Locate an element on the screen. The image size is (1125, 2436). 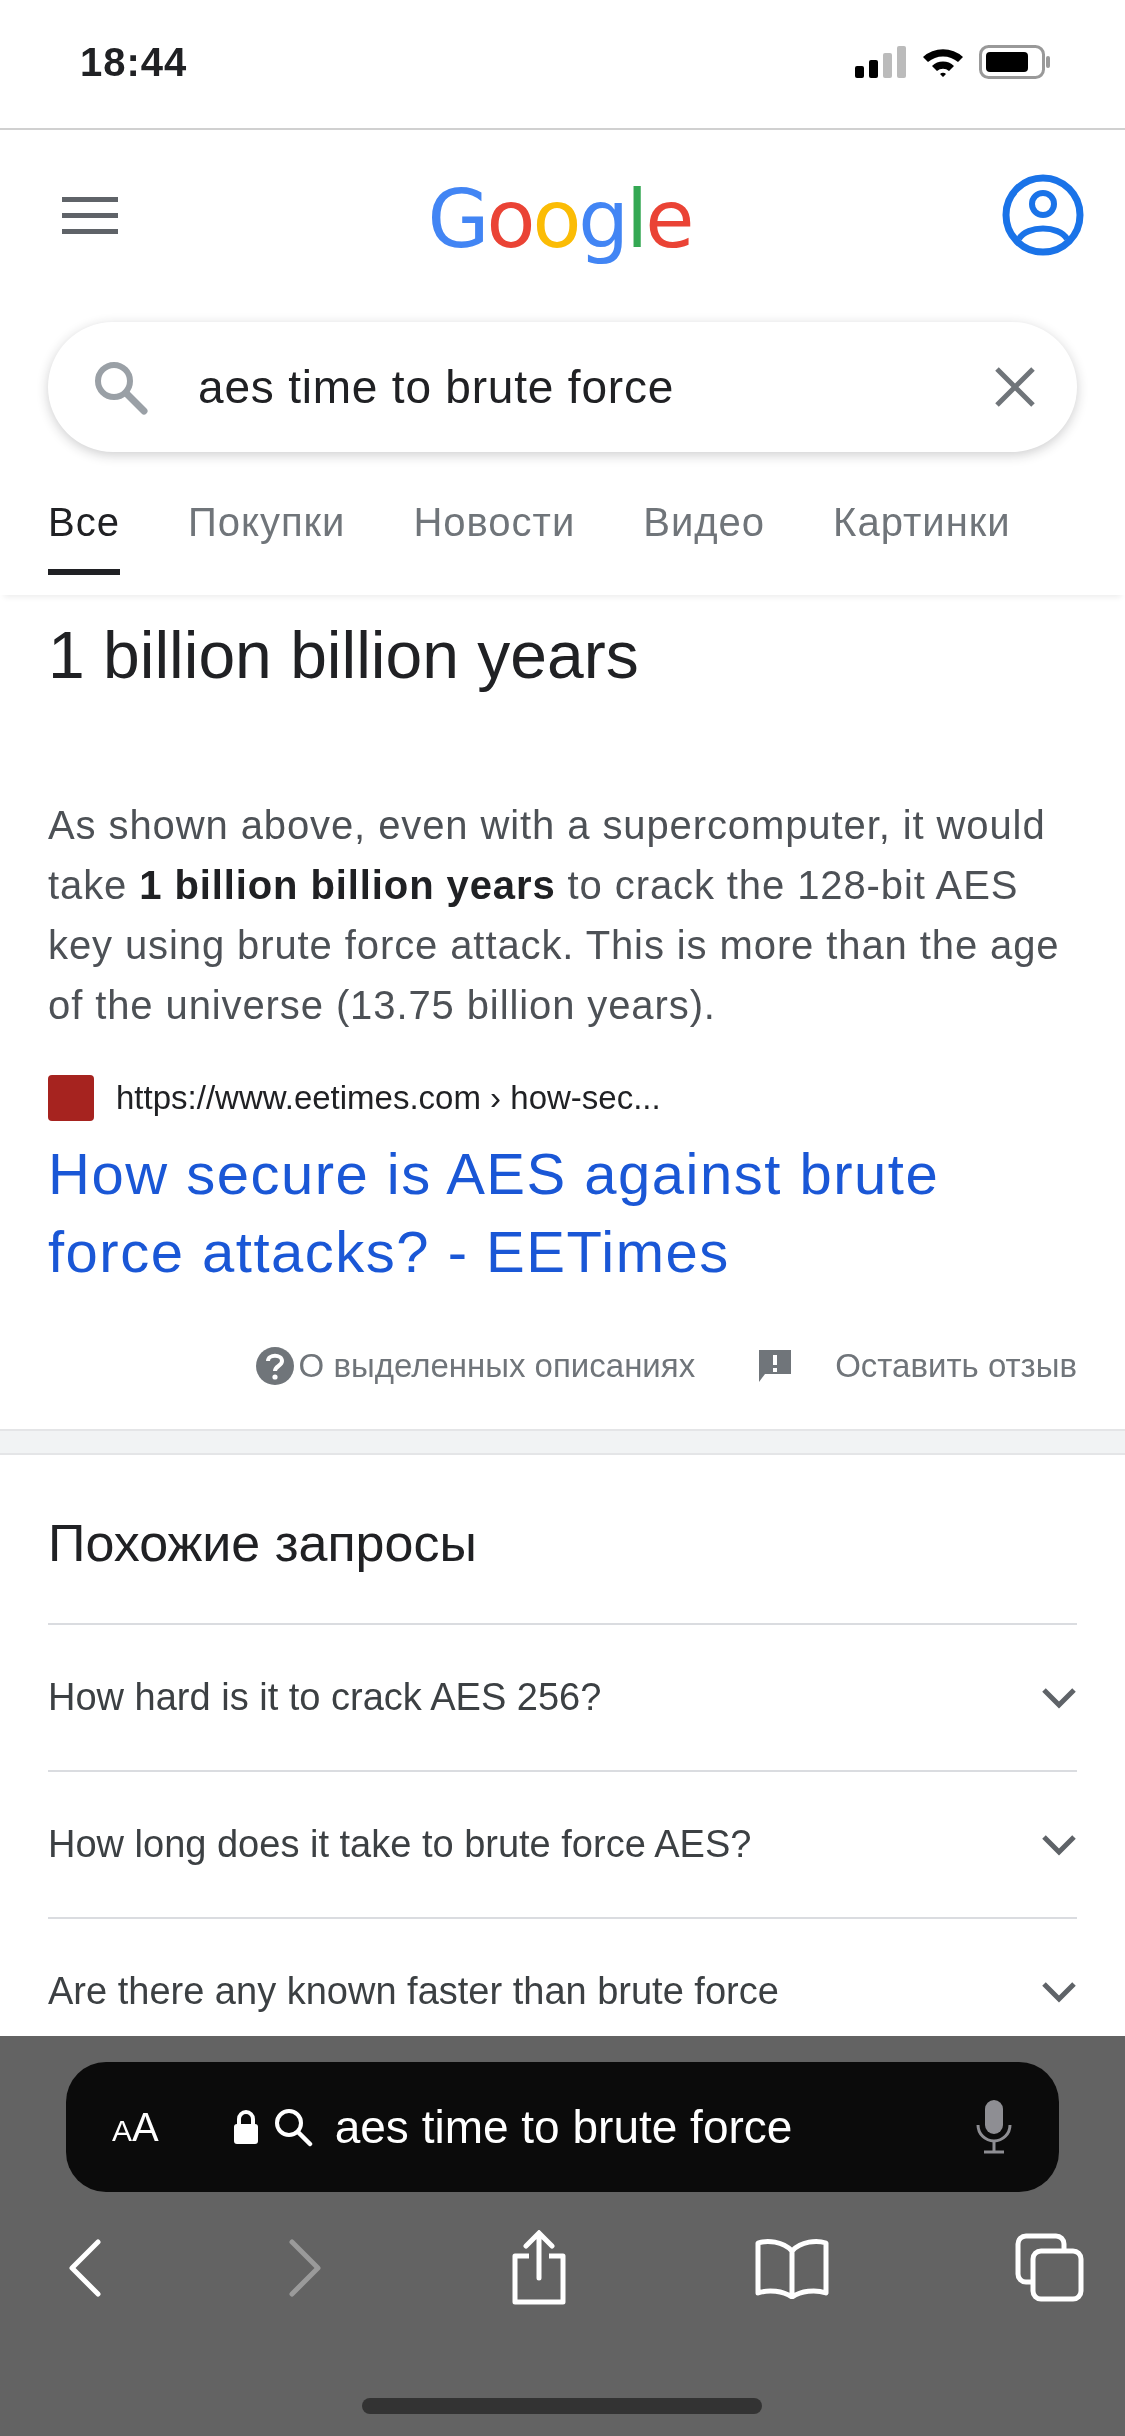
bookmarks-icon is located at coordinates (791, 2268).